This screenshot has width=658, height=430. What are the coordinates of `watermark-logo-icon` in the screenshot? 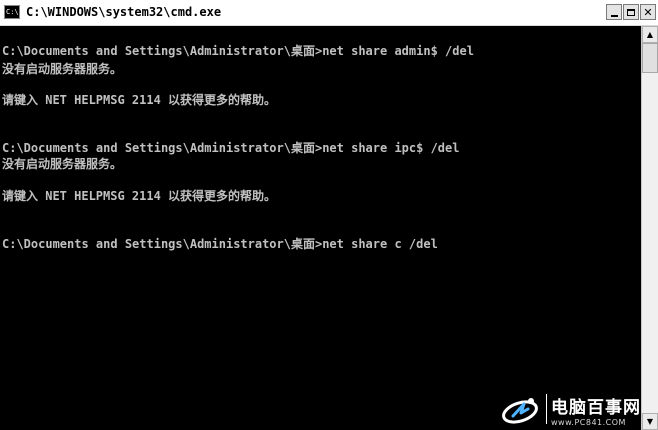 It's located at (520, 411).